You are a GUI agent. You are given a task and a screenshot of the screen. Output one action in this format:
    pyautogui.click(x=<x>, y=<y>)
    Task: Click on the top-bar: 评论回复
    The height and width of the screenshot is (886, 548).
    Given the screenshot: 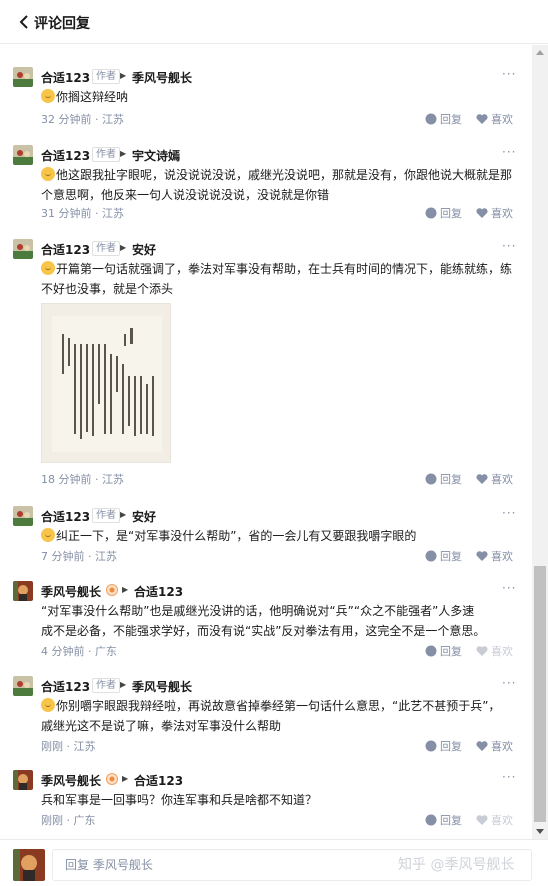 What is the action you would take?
    pyautogui.click(x=274, y=22)
    